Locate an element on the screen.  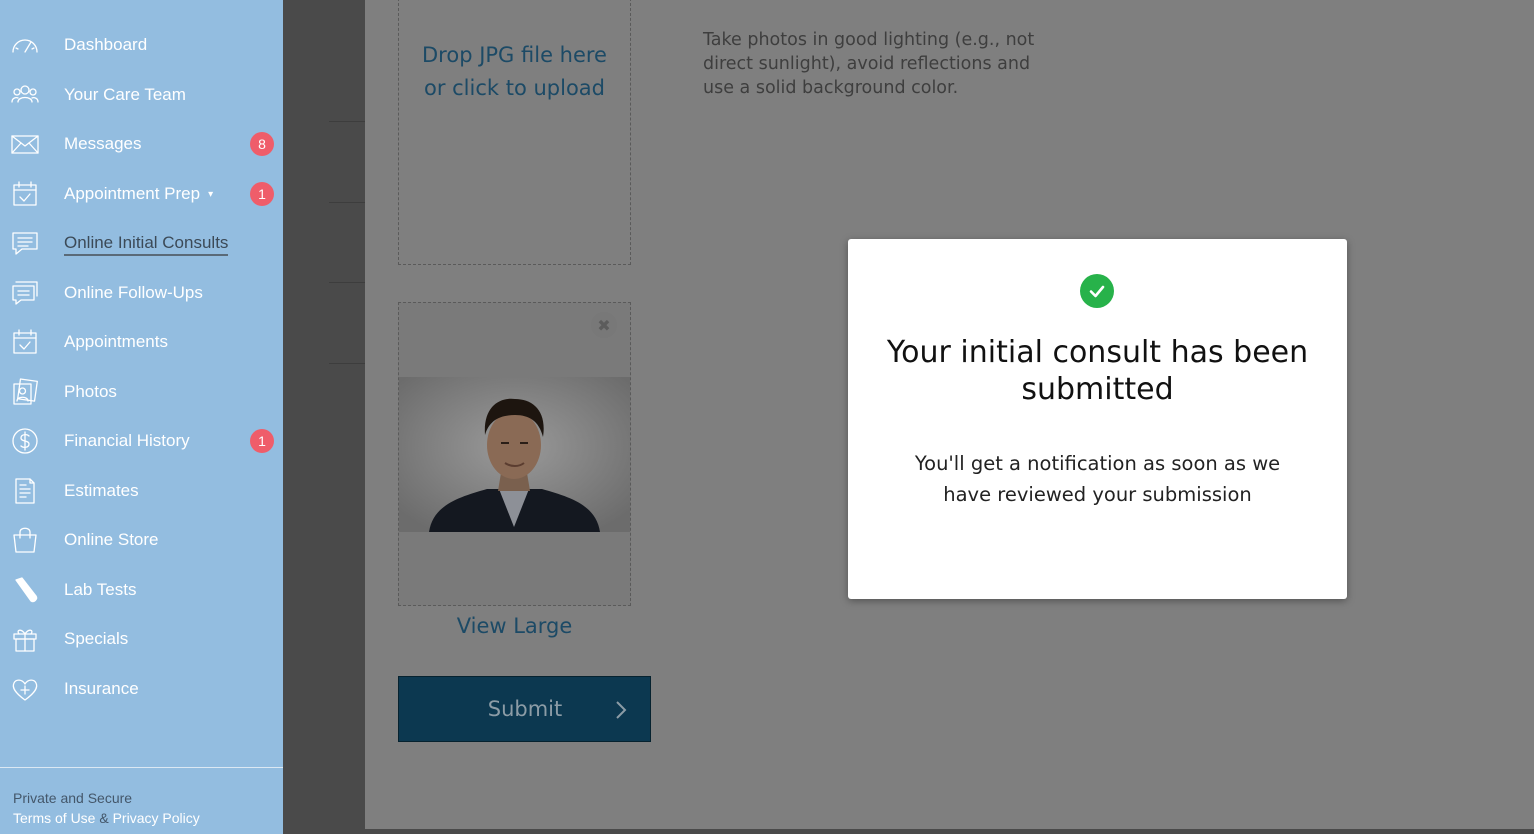
sidebar-item-label: Online Follow-Ups is located at coordinates (133, 292).